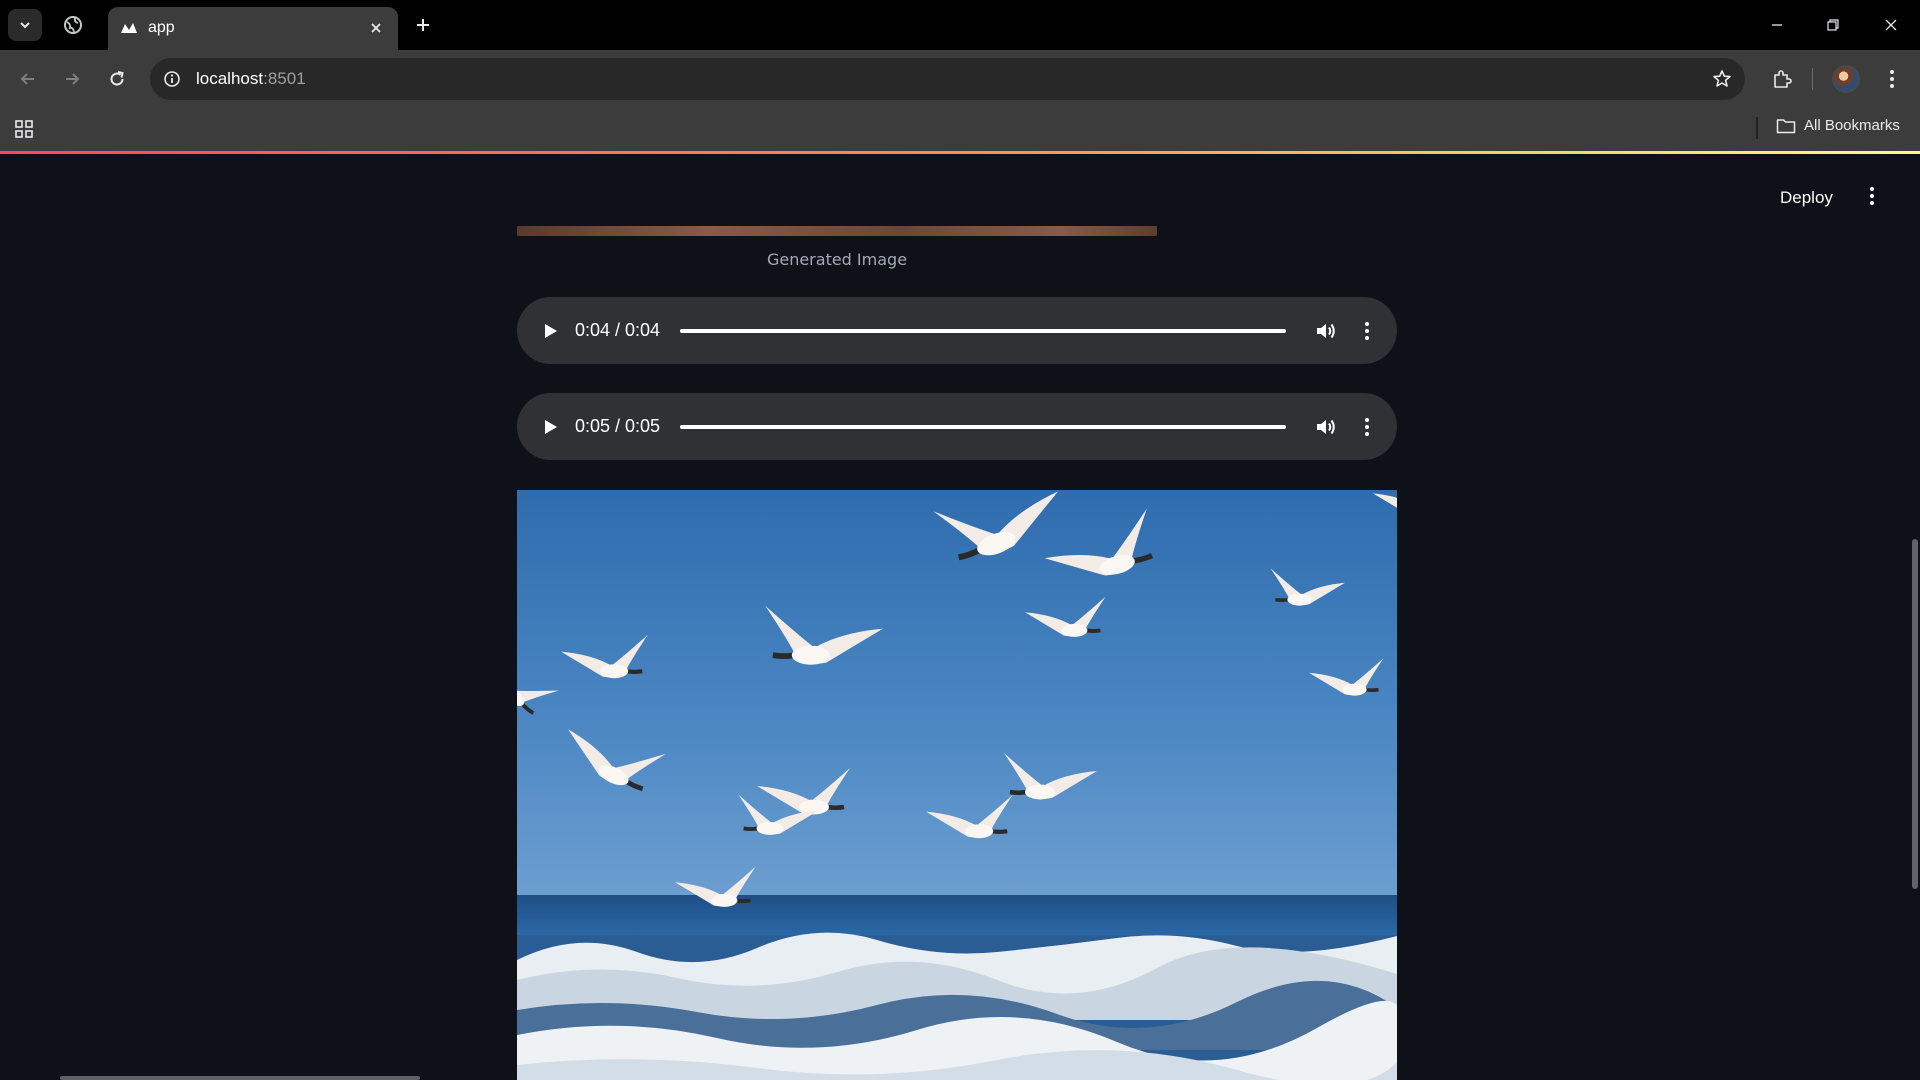 The height and width of the screenshot is (1080, 1920). I want to click on bookmarks-divider, so click(1757, 128).